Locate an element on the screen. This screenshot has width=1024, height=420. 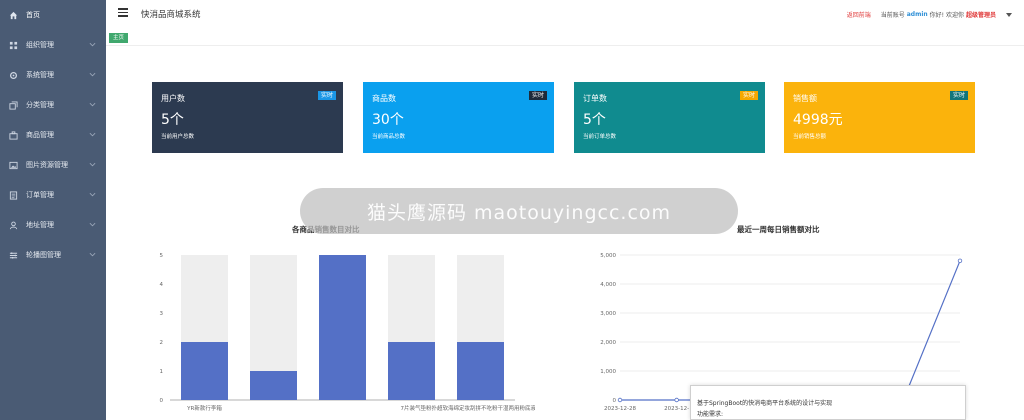
card-subtitle: 当前用户总数 is located at coordinates (178, 137).